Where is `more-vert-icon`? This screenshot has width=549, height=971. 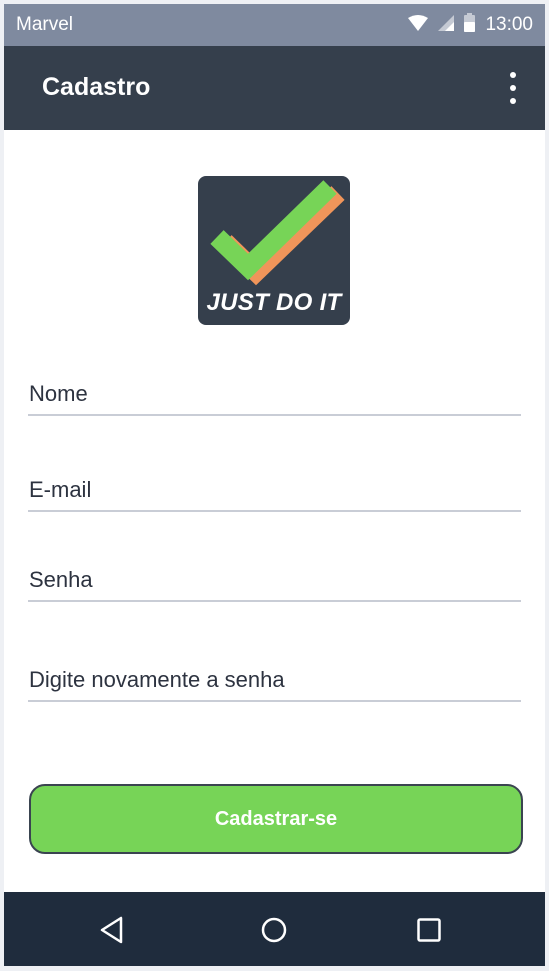 more-vert-icon is located at coordinates (513, 88).